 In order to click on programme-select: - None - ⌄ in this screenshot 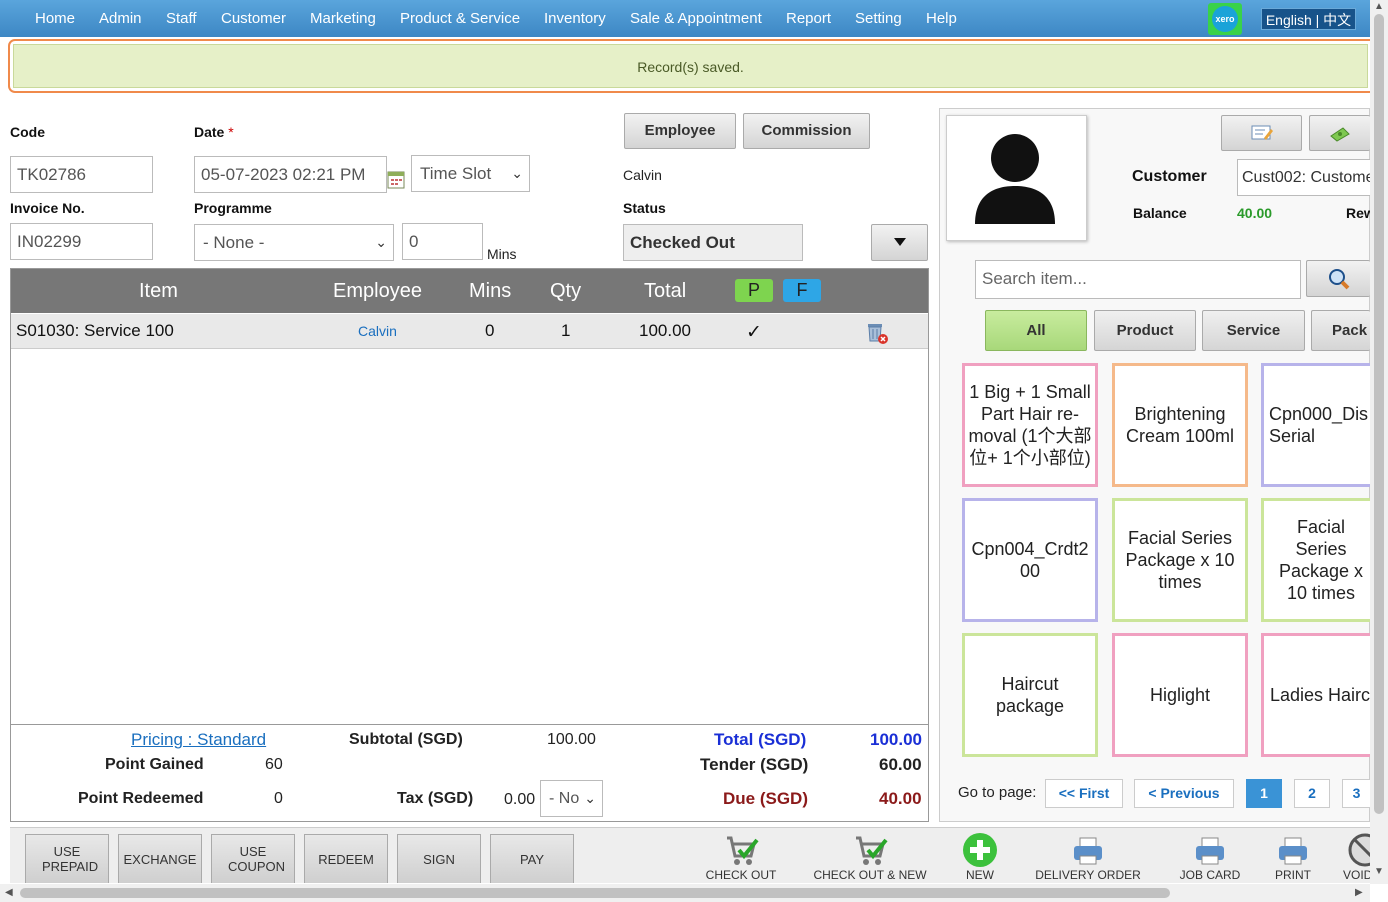, I will do `click(294, 242)`.